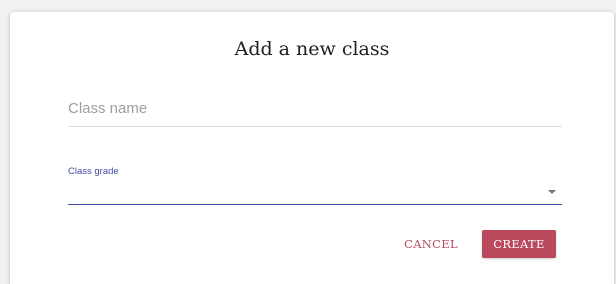  Describe the element at coordinates (431, 244) in the screenshot. I see `cancel-button: CANCEL` at that location.